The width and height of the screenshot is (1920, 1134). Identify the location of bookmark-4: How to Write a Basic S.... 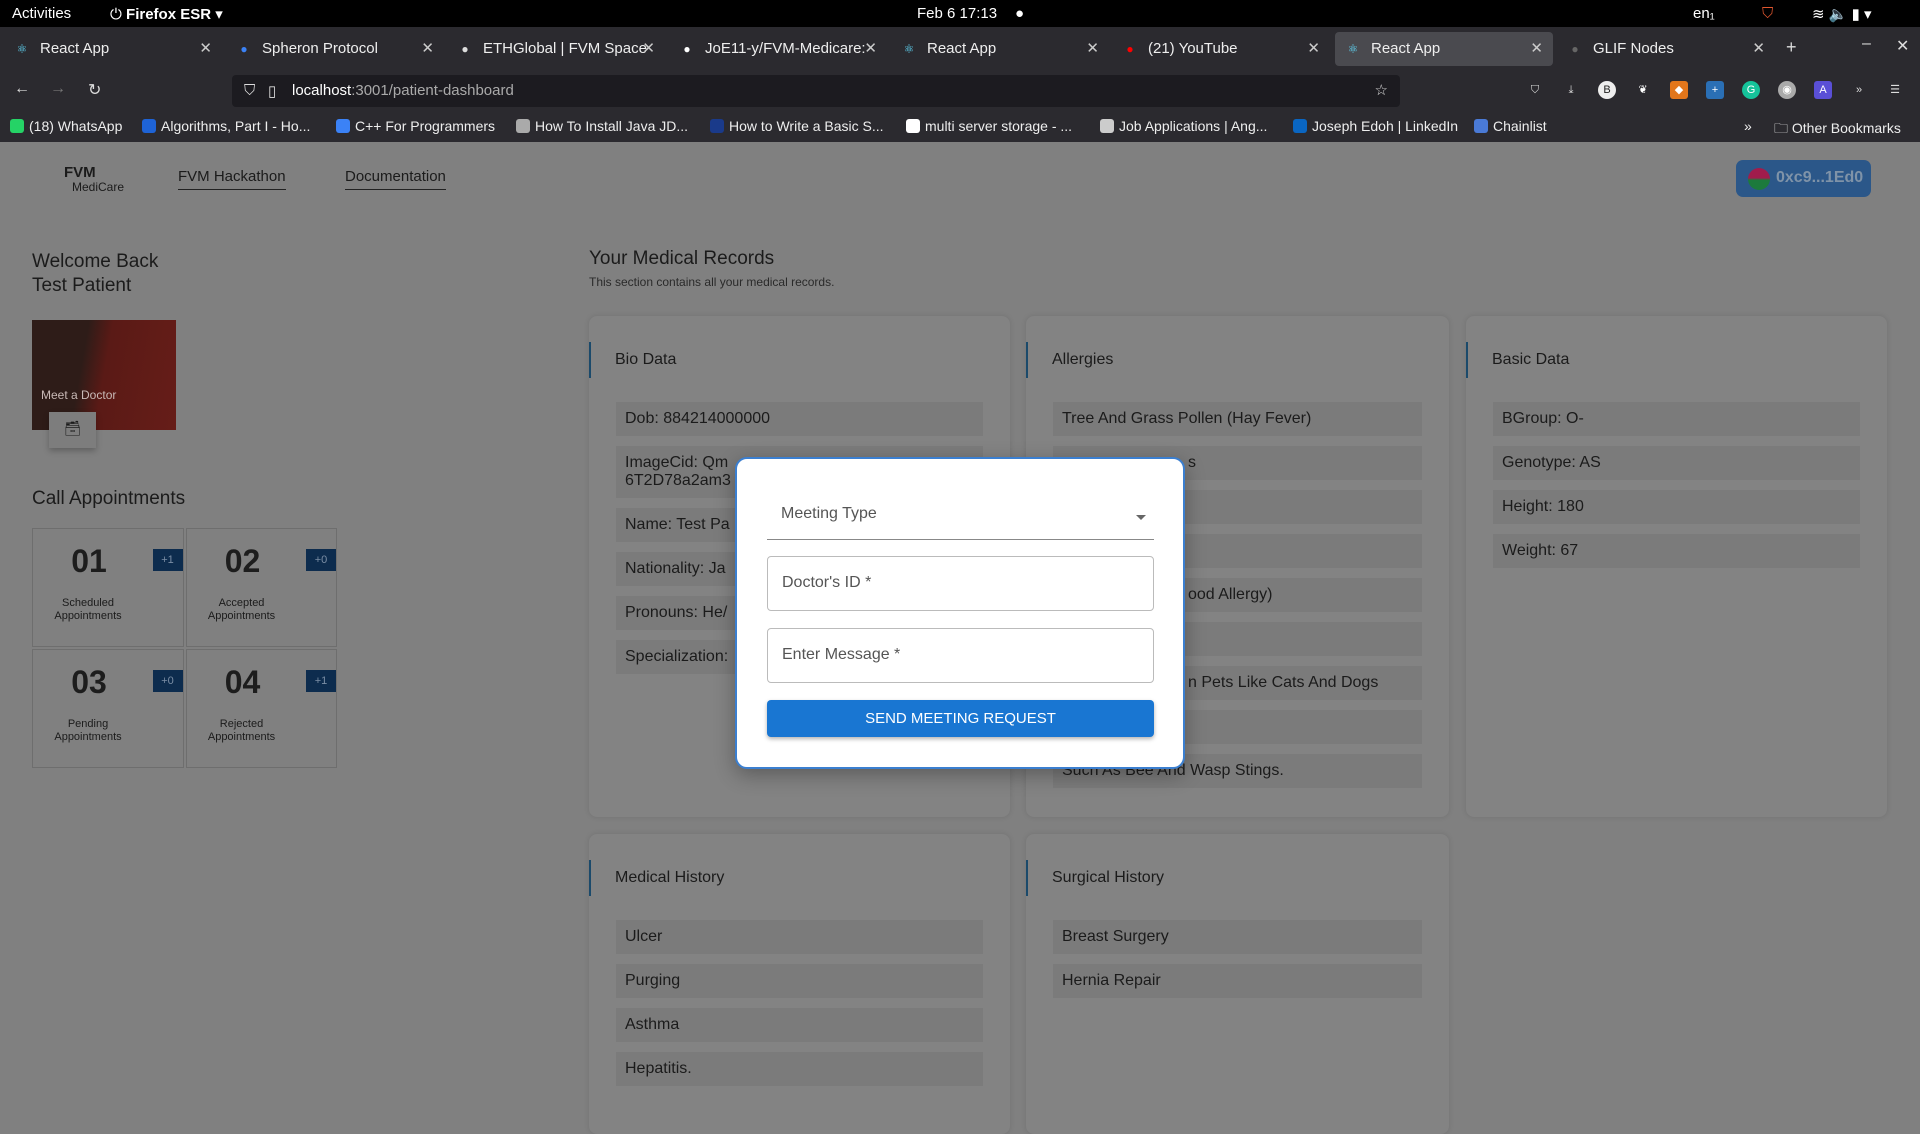
(797, 126).